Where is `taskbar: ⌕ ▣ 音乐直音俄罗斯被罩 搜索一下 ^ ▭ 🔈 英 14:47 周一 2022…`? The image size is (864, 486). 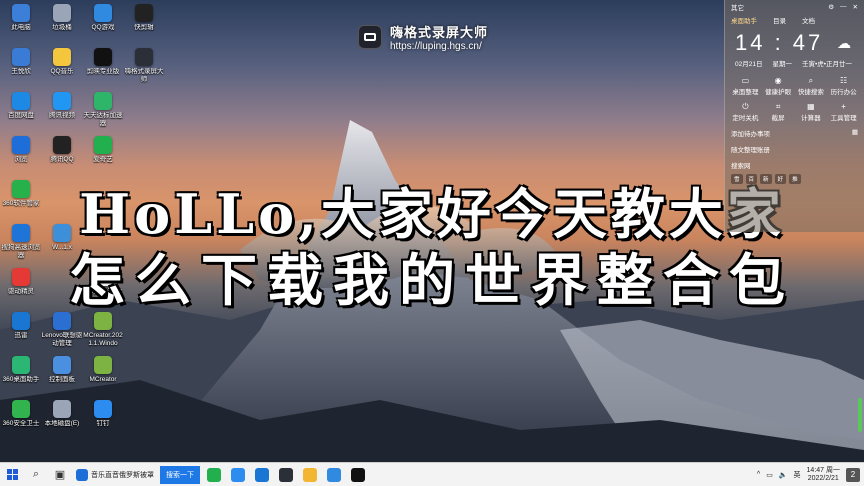
taskbar: ⌕ ▣ 音乐直音俄罗斯被罩 搜索一下 ^ ▭ 🔈 英 14:47 周一 2022… is located at coordinates (432, 474).